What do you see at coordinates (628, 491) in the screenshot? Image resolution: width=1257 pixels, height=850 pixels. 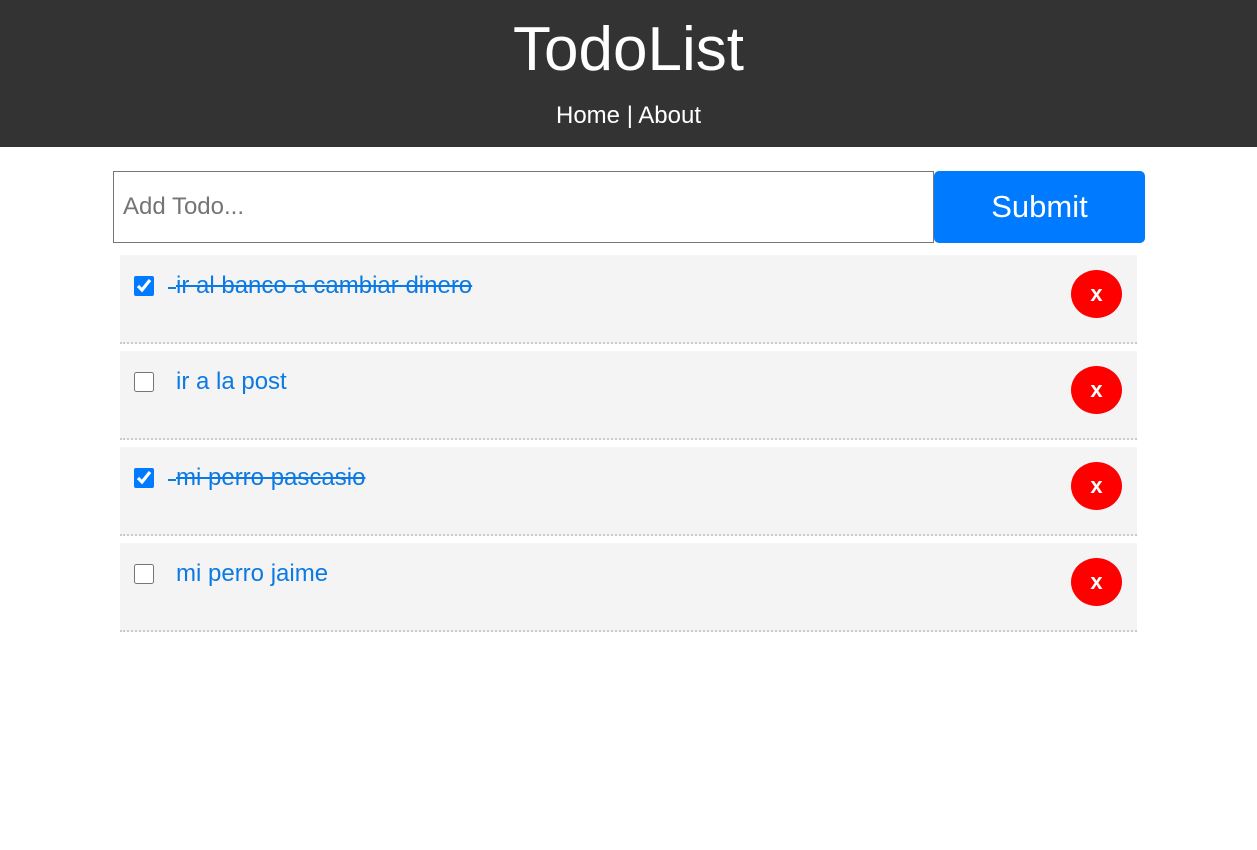 I see `todo-item: mi perro pascasio x` at bounding box center [628, 491].